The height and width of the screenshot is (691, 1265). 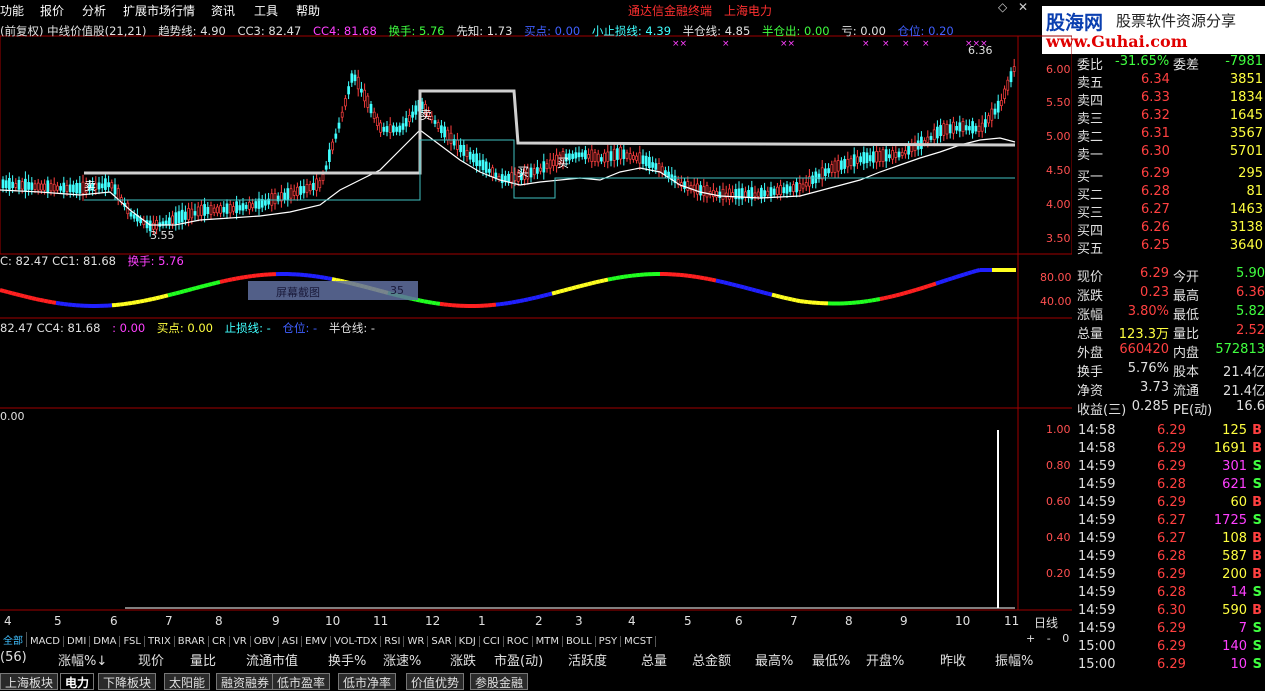 I want to click on sell-level-row: 卖五6.343851, so click(x=1170, y=81).